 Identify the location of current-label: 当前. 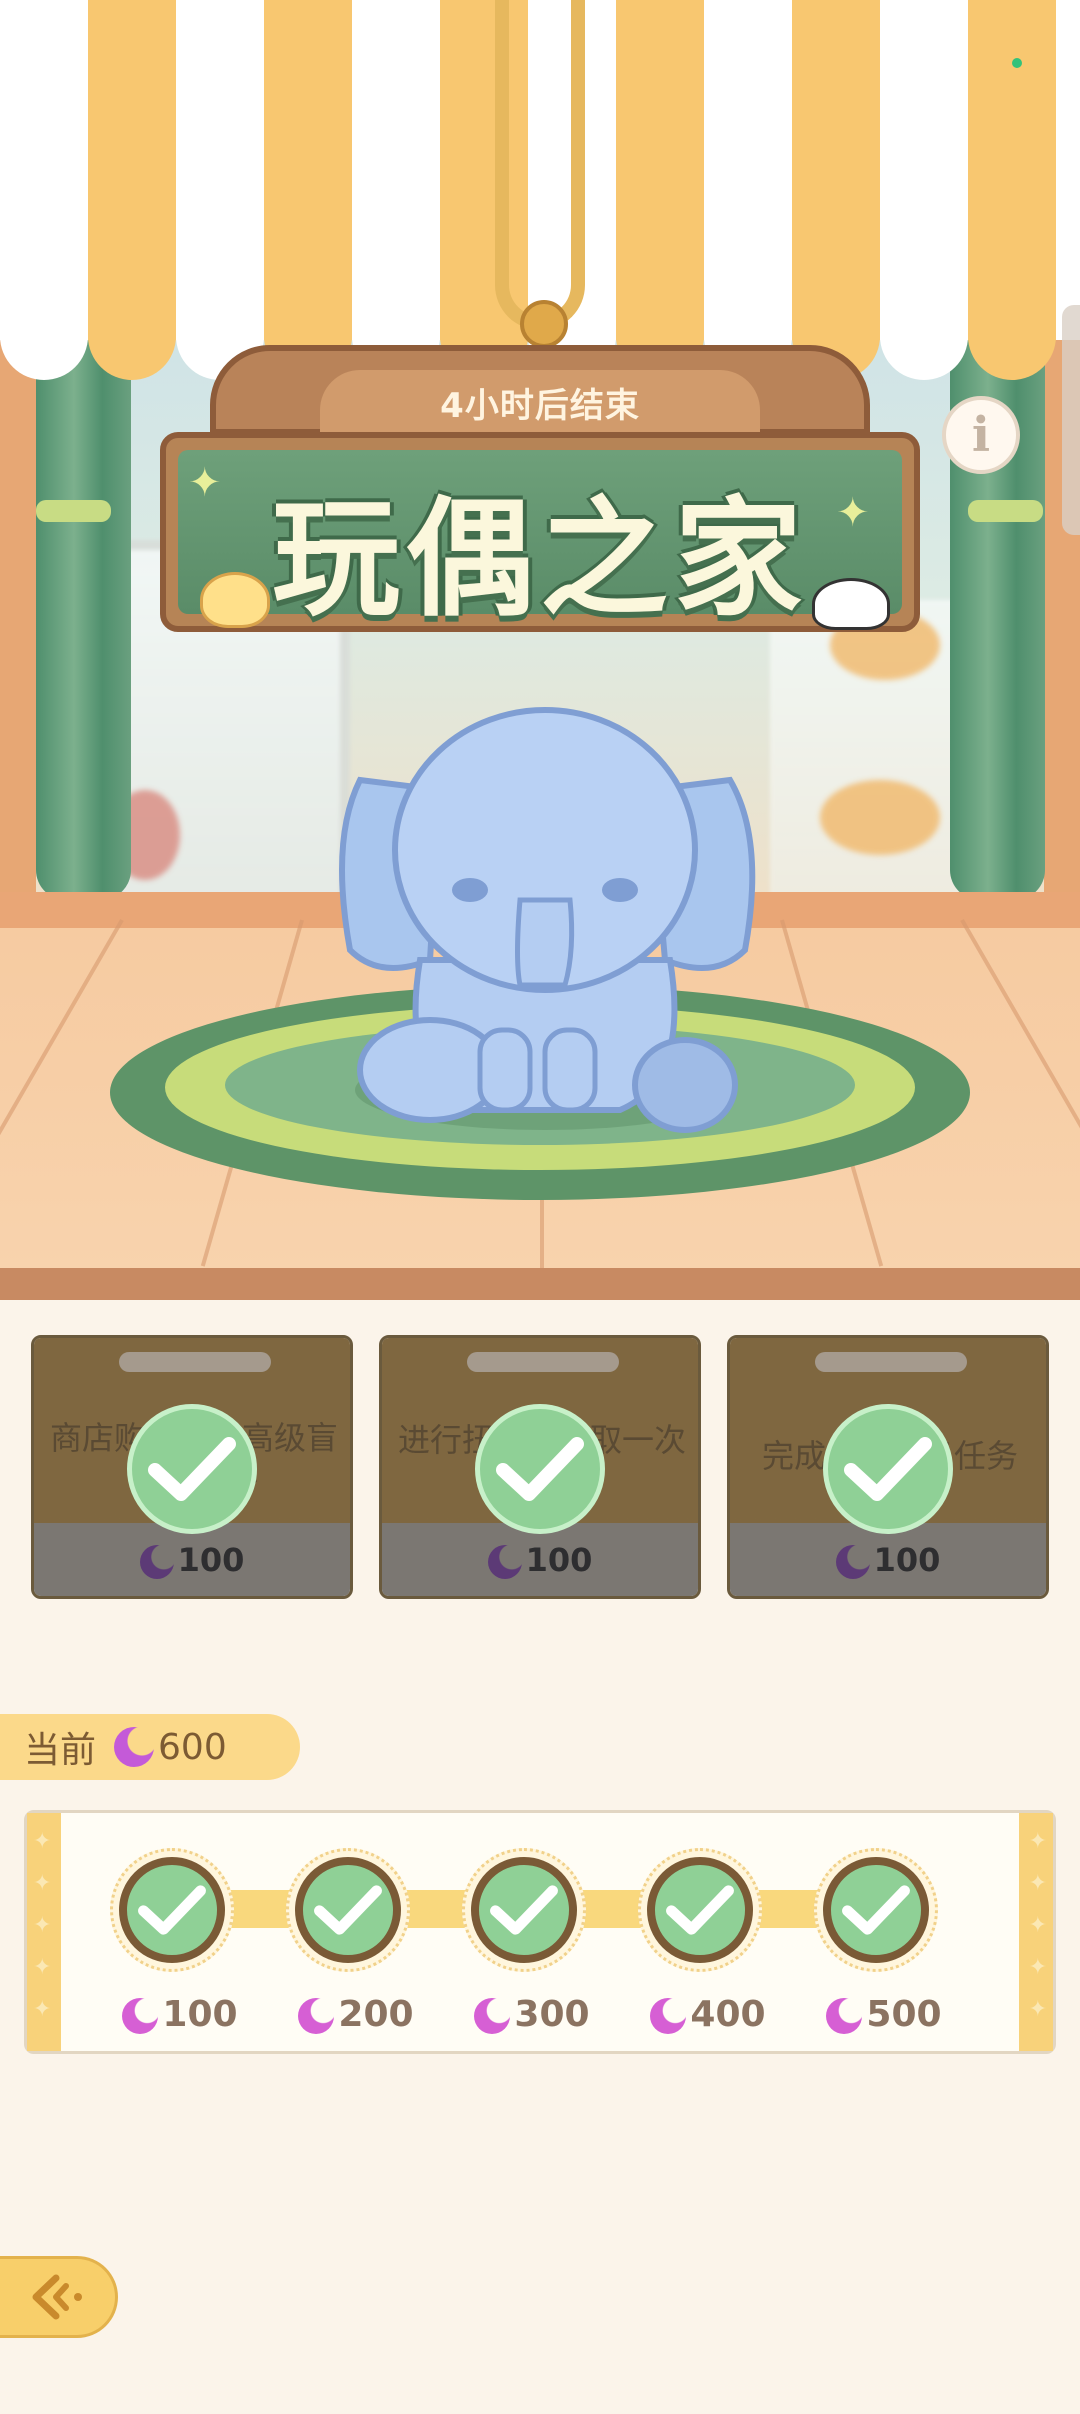
(60, 1750).